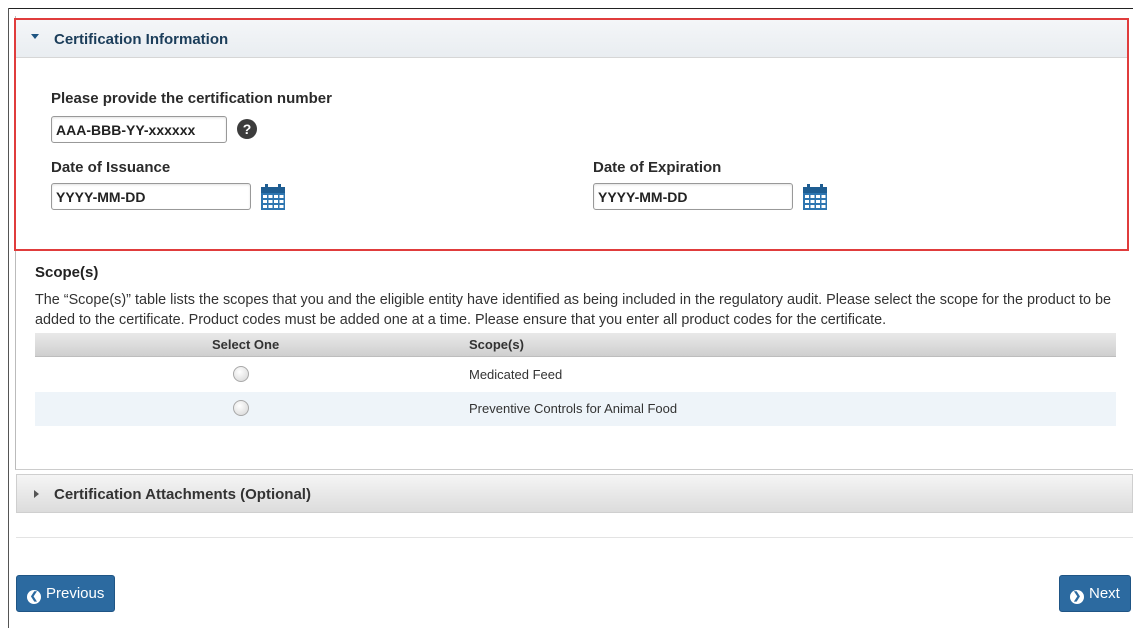 This screenshot has height=628, width=1133. I want to click on previous-button: ❮ Previous, so click(66, 593).